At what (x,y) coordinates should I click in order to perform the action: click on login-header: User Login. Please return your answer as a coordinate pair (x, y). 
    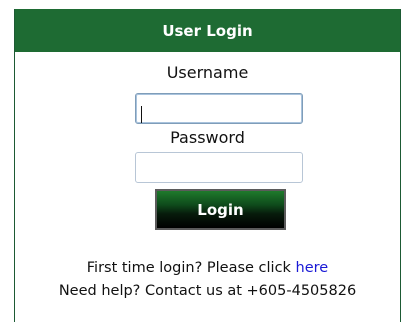
    Looking at the image, I should click on (207, 30).